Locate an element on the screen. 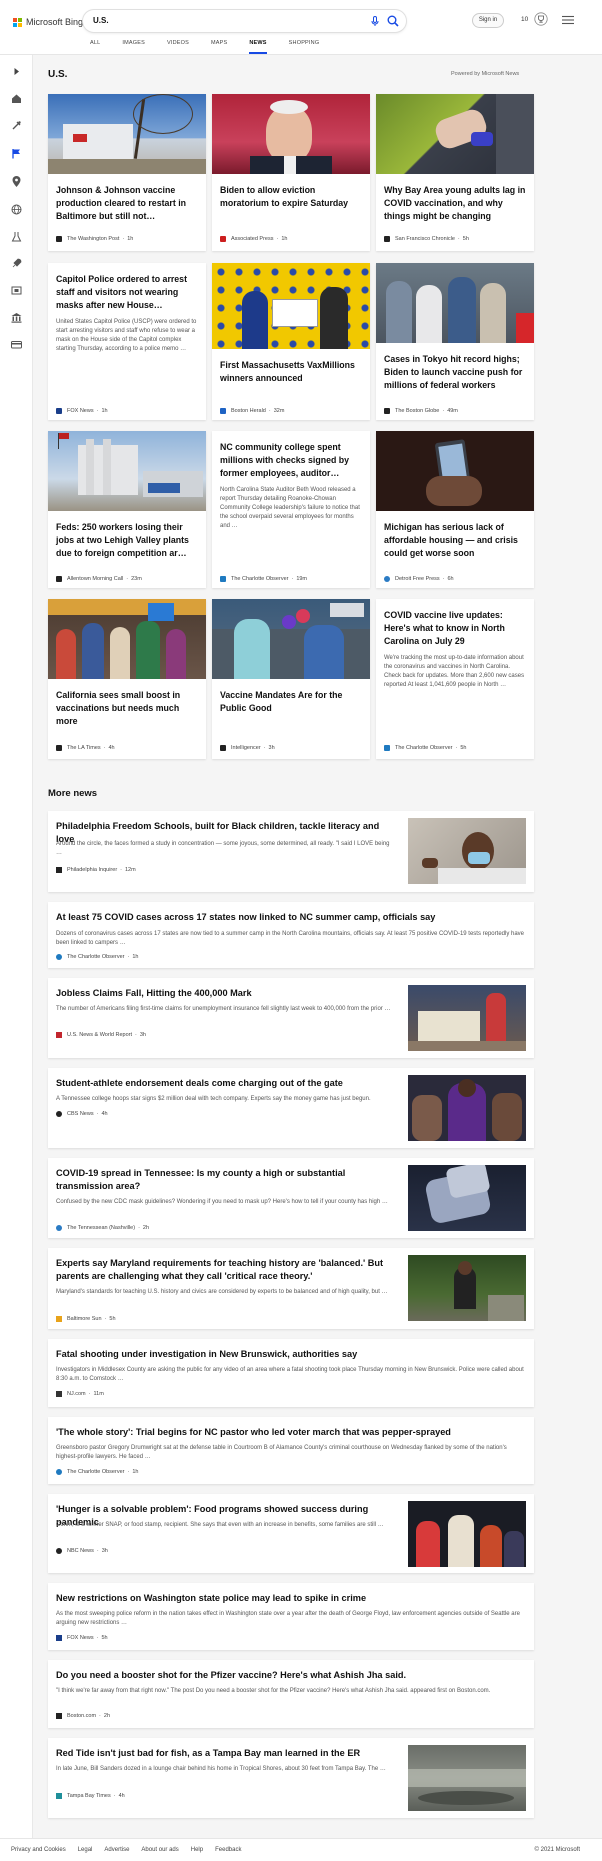  search-icon is located at coordinates (393, 21).